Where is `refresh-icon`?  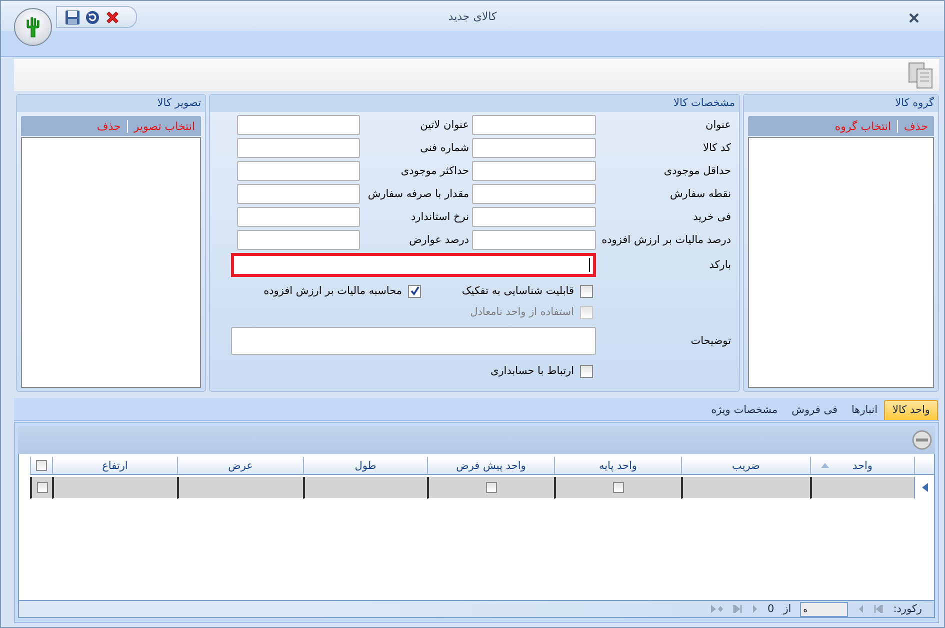 refresh-icon is located at coordinates (92, 17).